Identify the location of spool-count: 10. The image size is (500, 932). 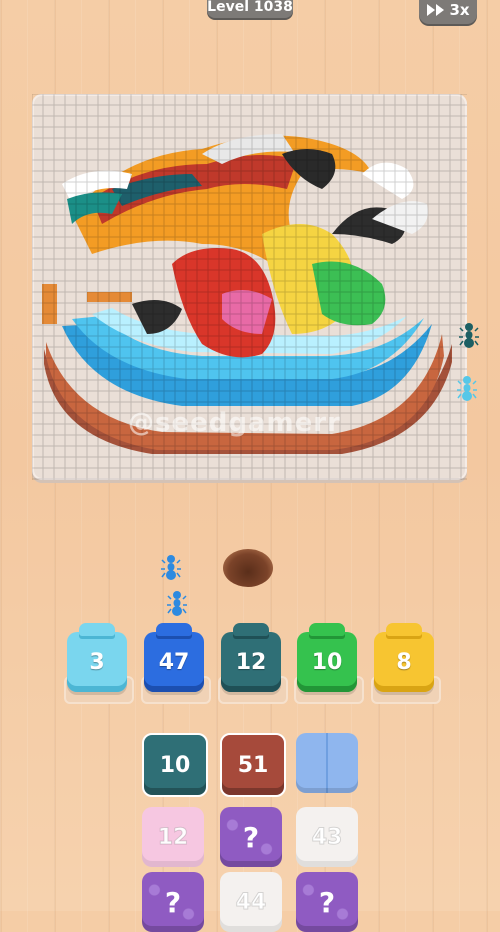
(327, 662).